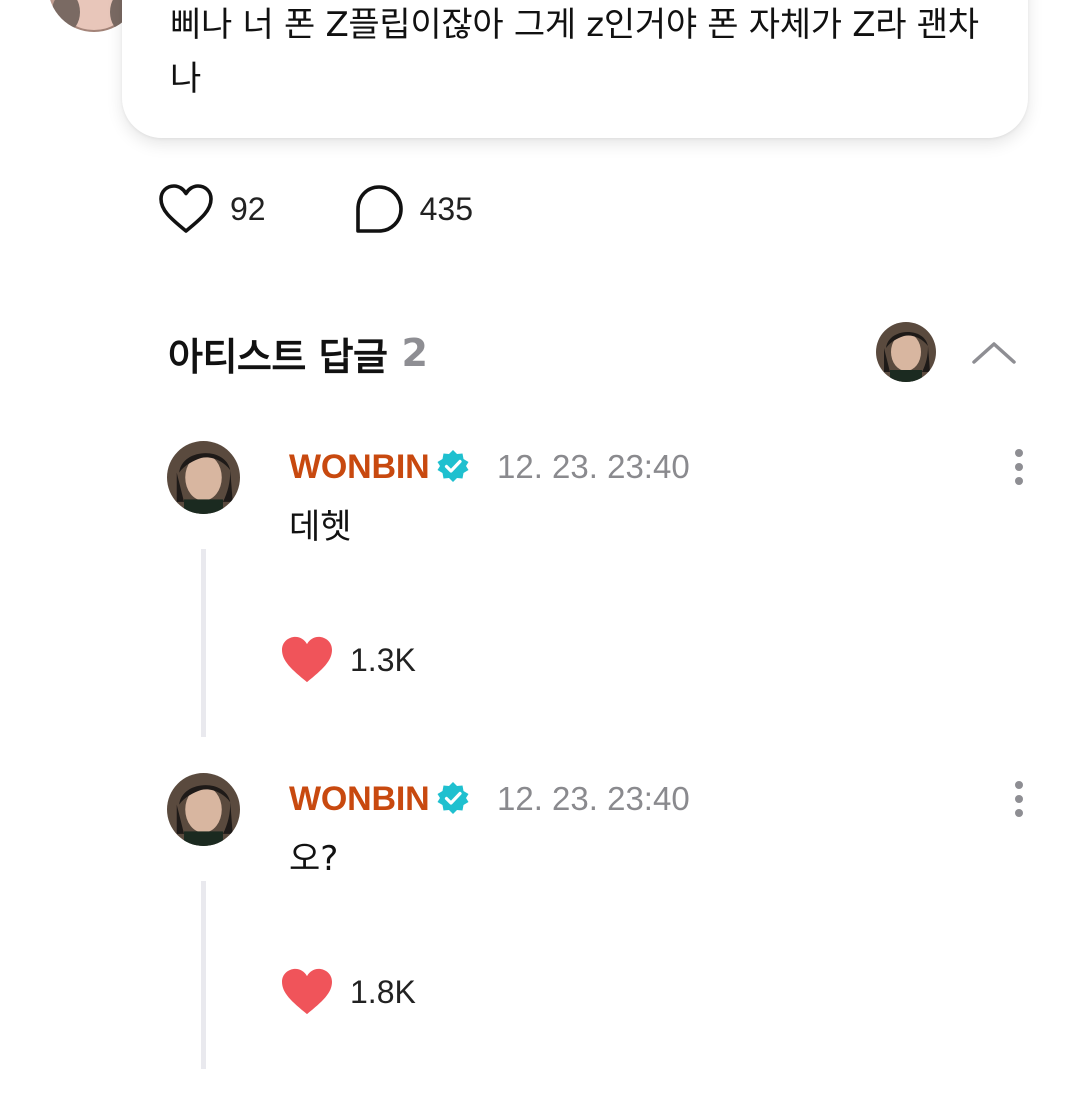 The height and width of the screenshot is (1093, 1080). Describe the element at coordinates (348, 660) in the screenshot. I see `reply-like-button: 1.3K` at that location.